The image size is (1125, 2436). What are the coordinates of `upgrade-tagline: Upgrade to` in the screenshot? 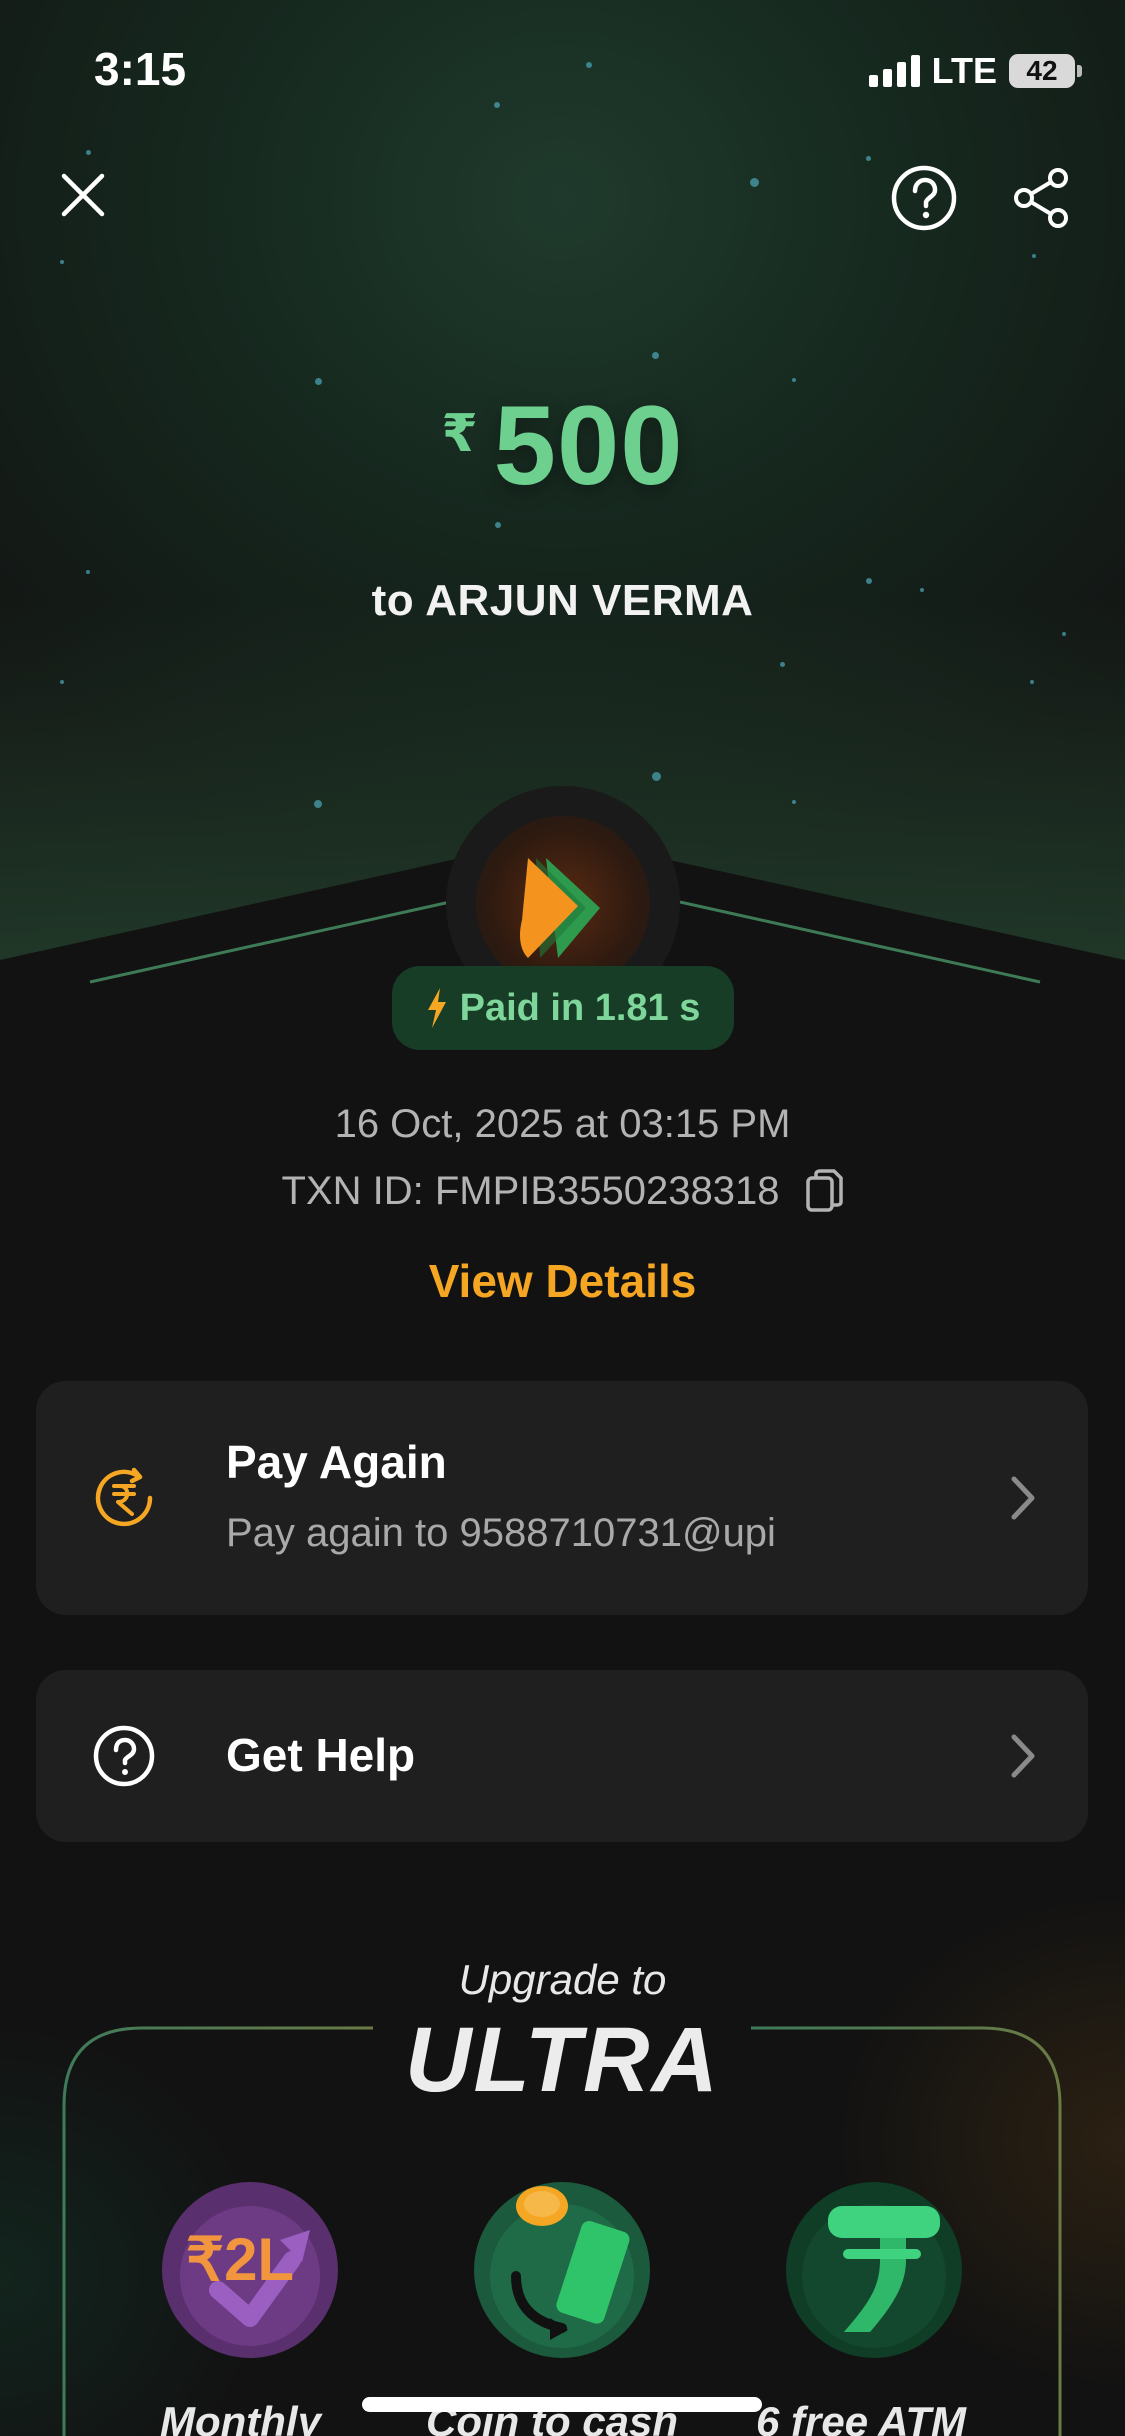 It's located at (562, 1979).